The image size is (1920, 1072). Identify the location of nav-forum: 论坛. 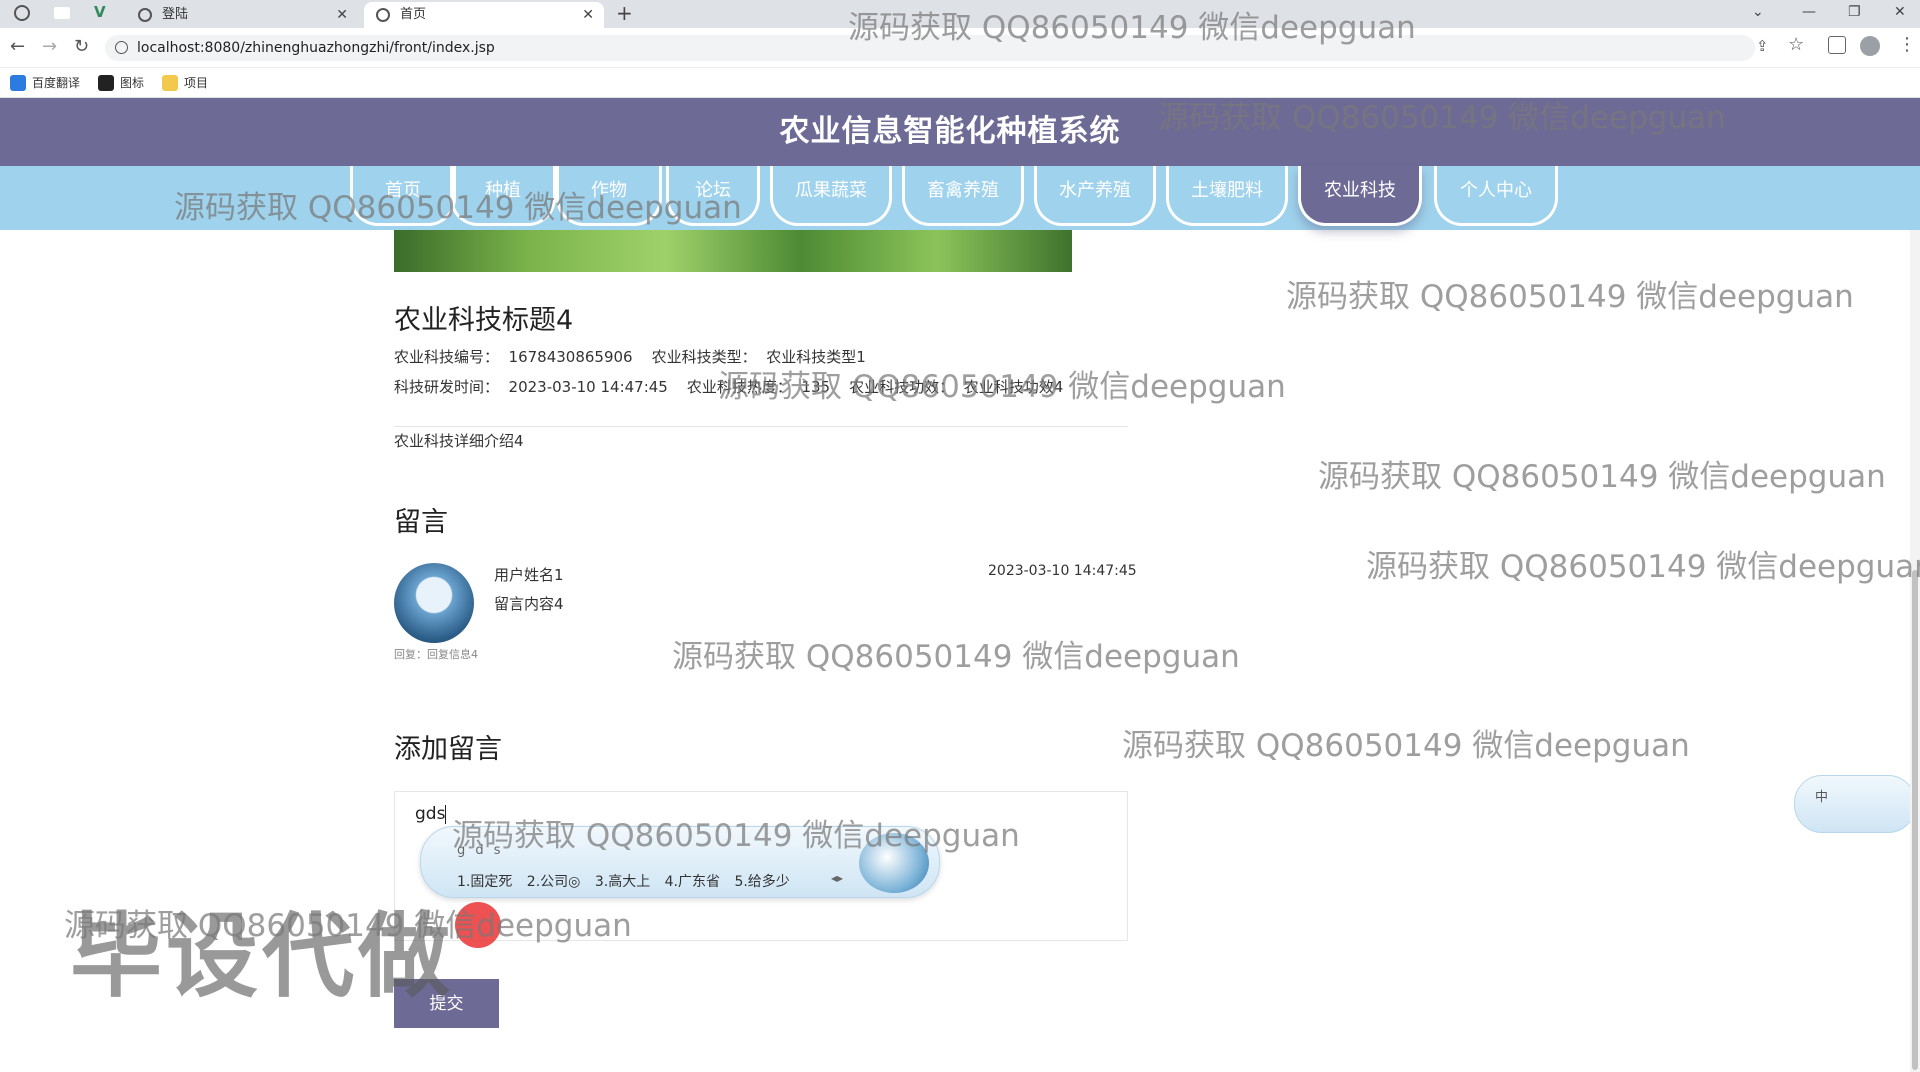
(713, 196).